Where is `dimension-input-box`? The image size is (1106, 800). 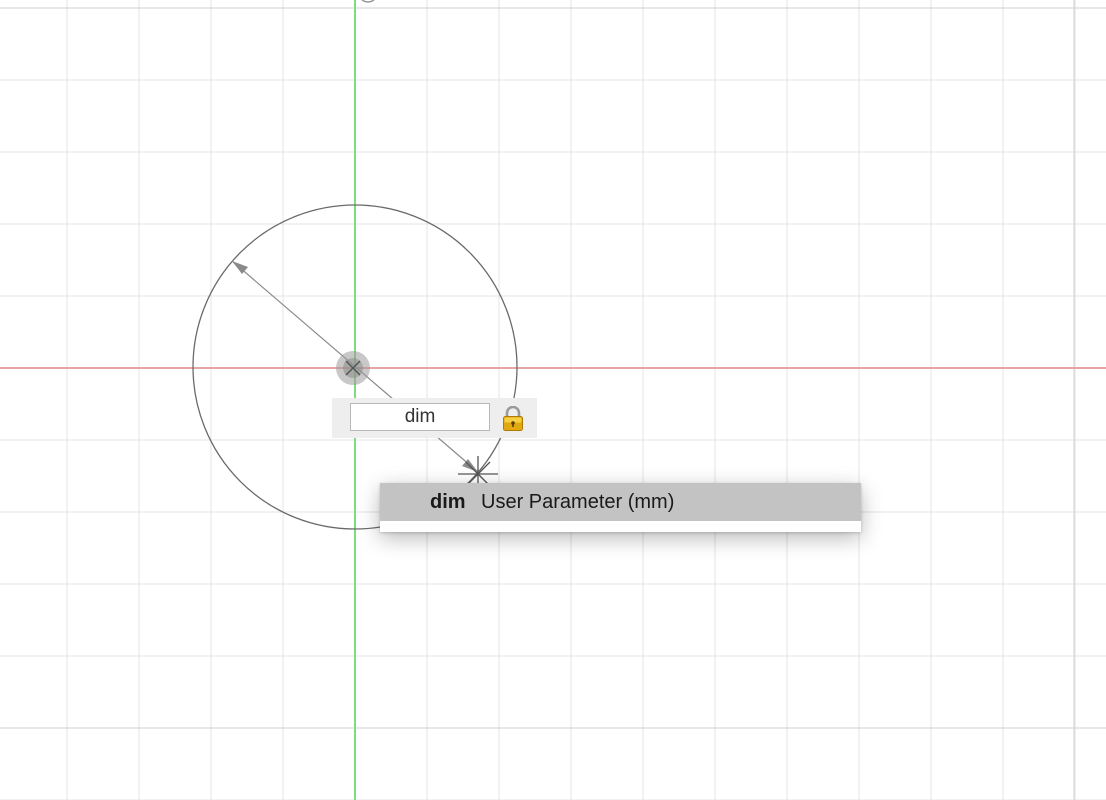 dimension-input-box is located at coordinates (434, 418).